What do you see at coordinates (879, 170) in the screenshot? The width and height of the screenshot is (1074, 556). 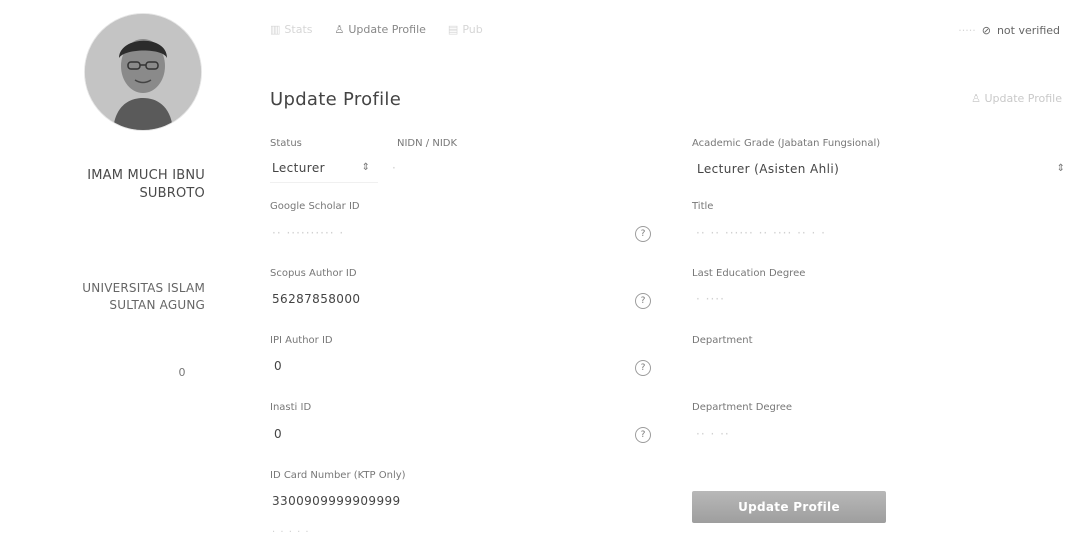 I see `academic-grade-select: Lecturer (Asisten Ahli) ⇕` at bounding box center [879, 170].